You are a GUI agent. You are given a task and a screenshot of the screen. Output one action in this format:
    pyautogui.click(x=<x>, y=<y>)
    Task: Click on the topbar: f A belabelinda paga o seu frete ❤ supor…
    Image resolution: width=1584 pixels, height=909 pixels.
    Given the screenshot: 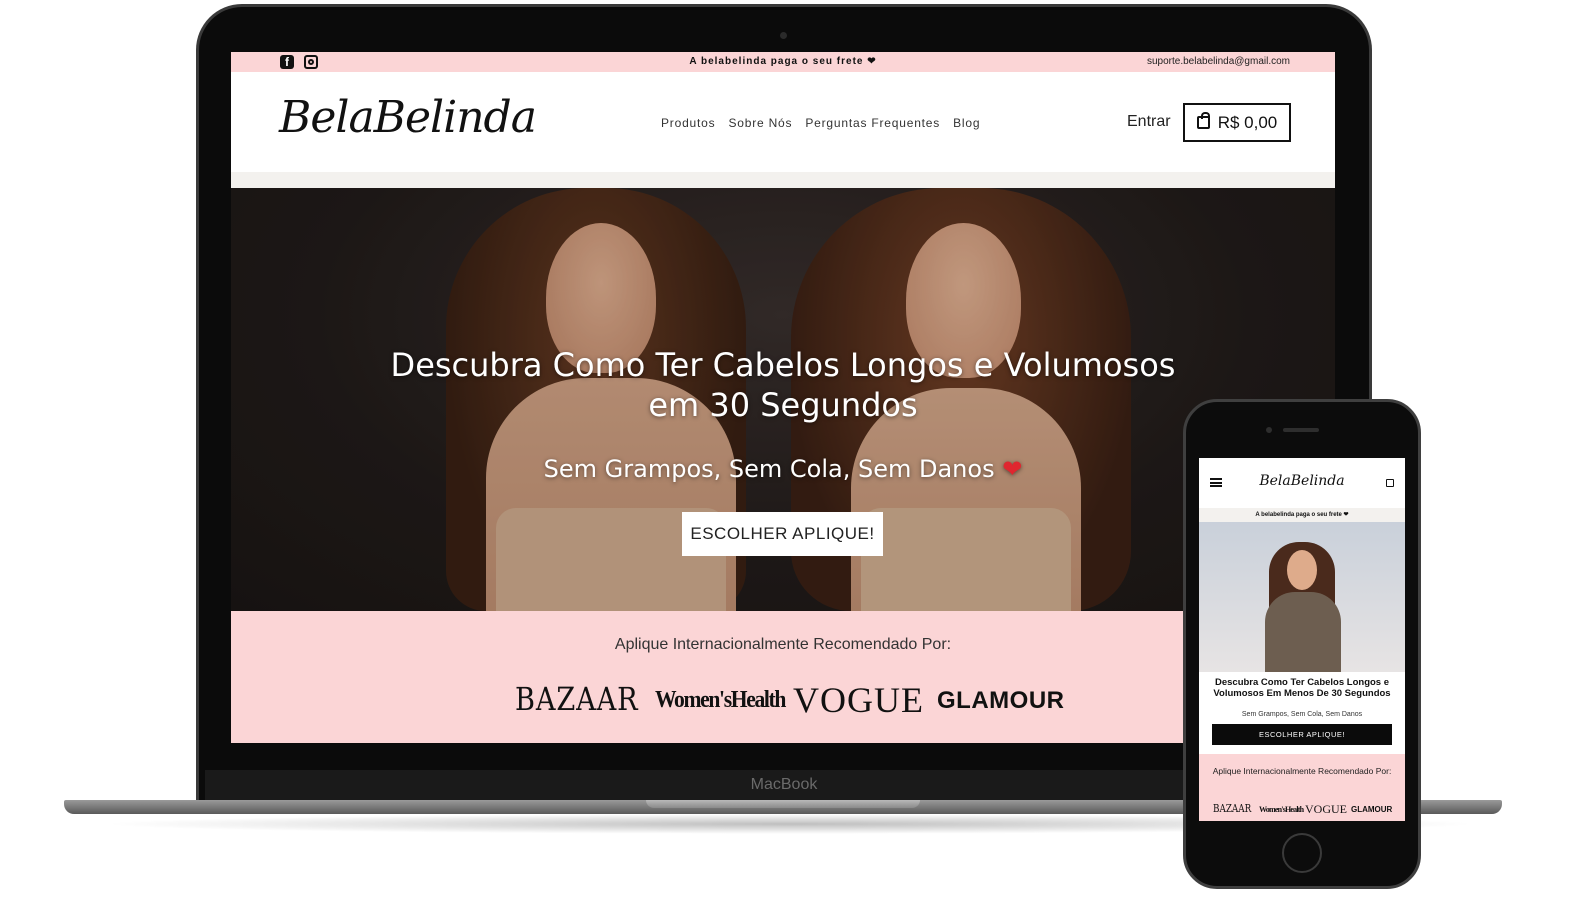 What is the action you would take?
    pyautogui.click(x=783, y=62)
    